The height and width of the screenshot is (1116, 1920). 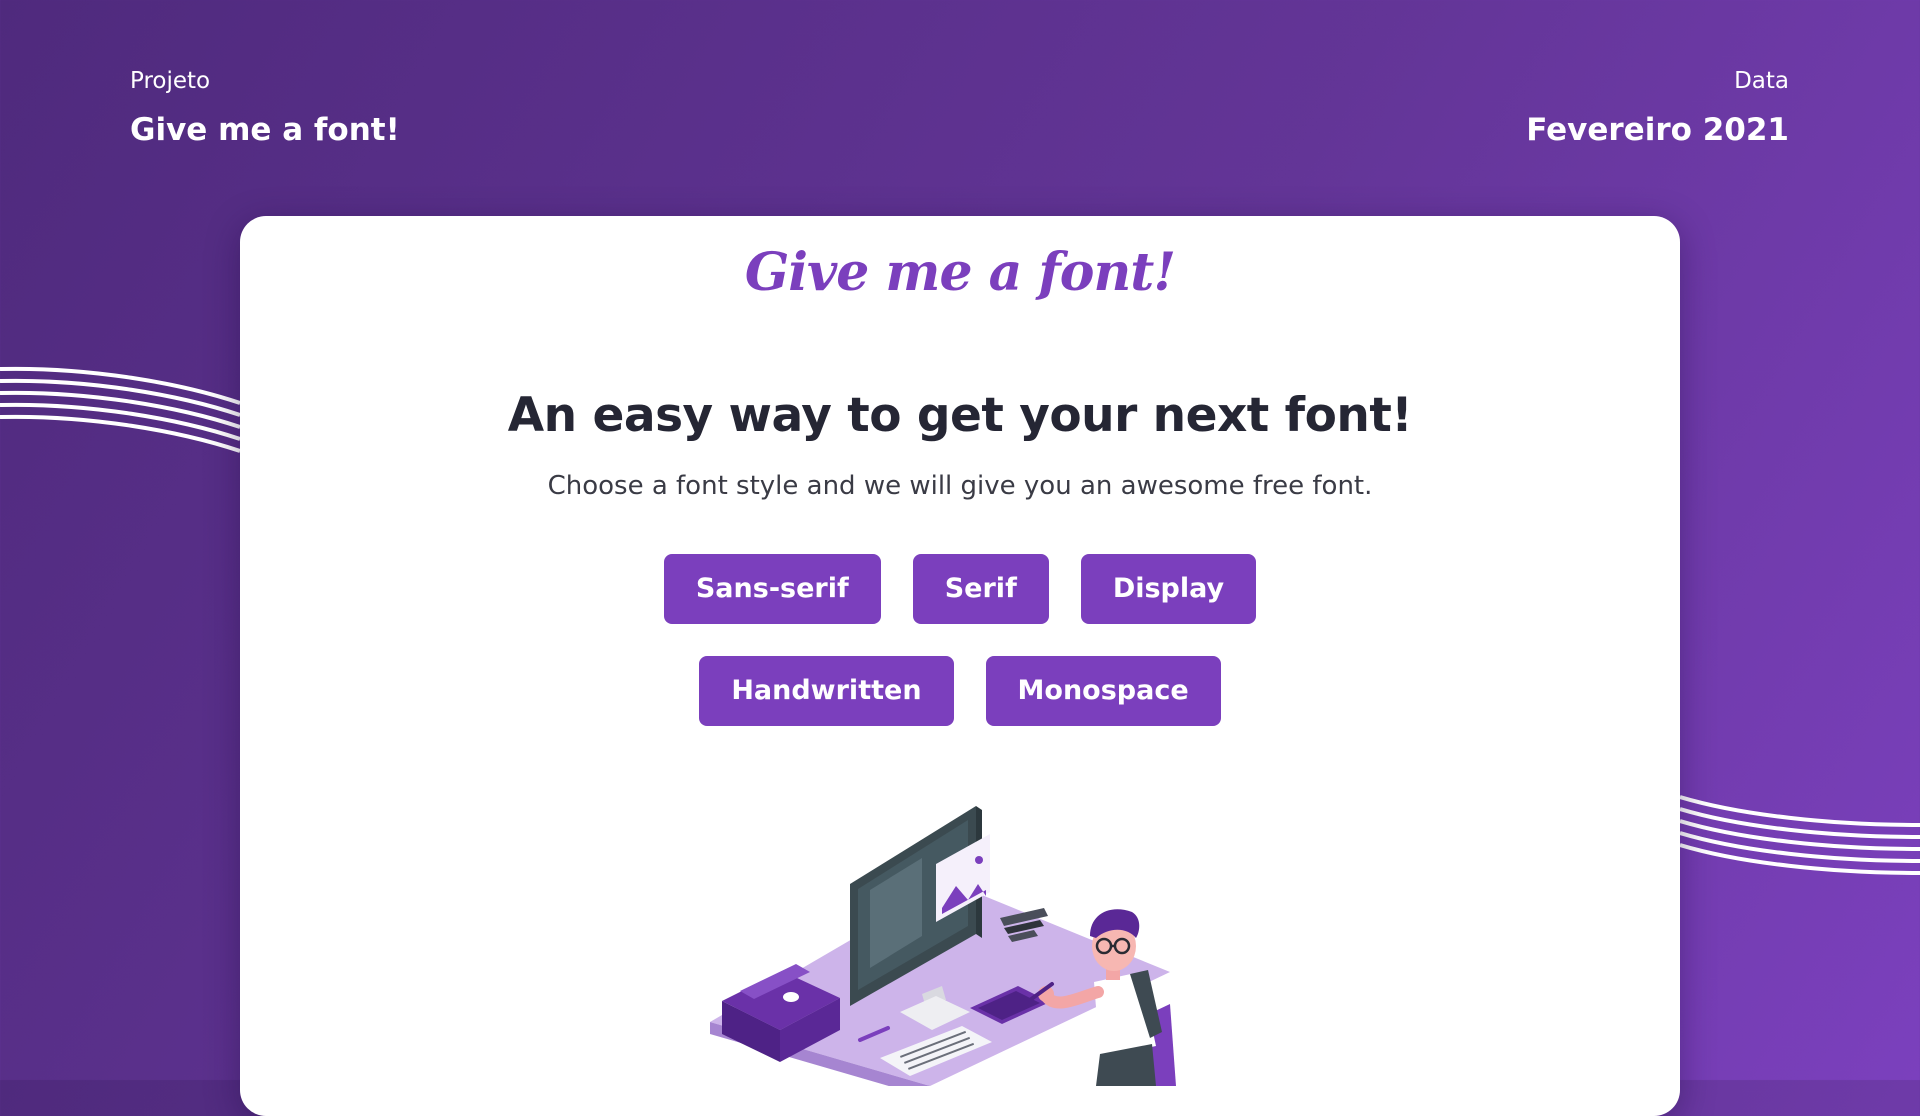 What do you see at coordinates (826, 691) in the screenshot?
I see `handwritten-button: Handwritten` at bounding box center [826, 691].